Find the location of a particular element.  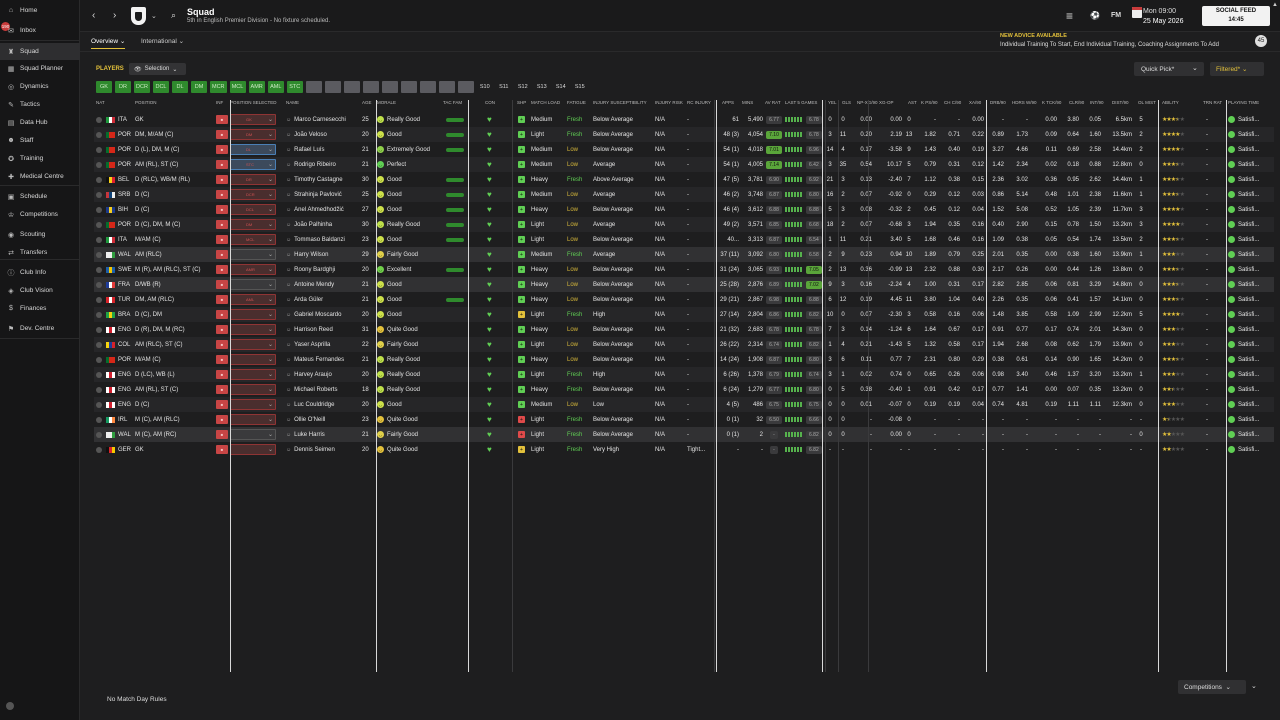

cell-name: ☺ Harvey Araujo is located at coordinates (309, 374).